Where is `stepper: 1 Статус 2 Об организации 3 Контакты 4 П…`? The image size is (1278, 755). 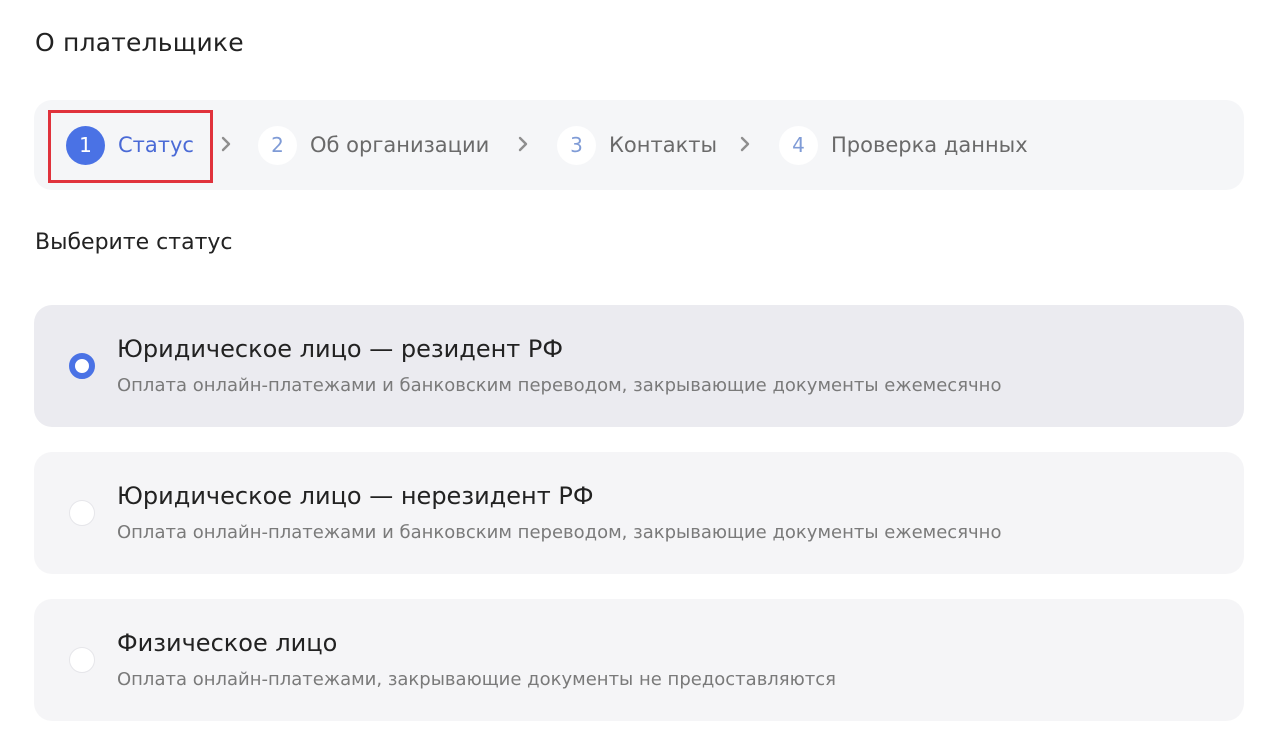 stepper: 1 Статус 2 Об организации 3 Контакты 4 П… is located at coordinates (639, 145).